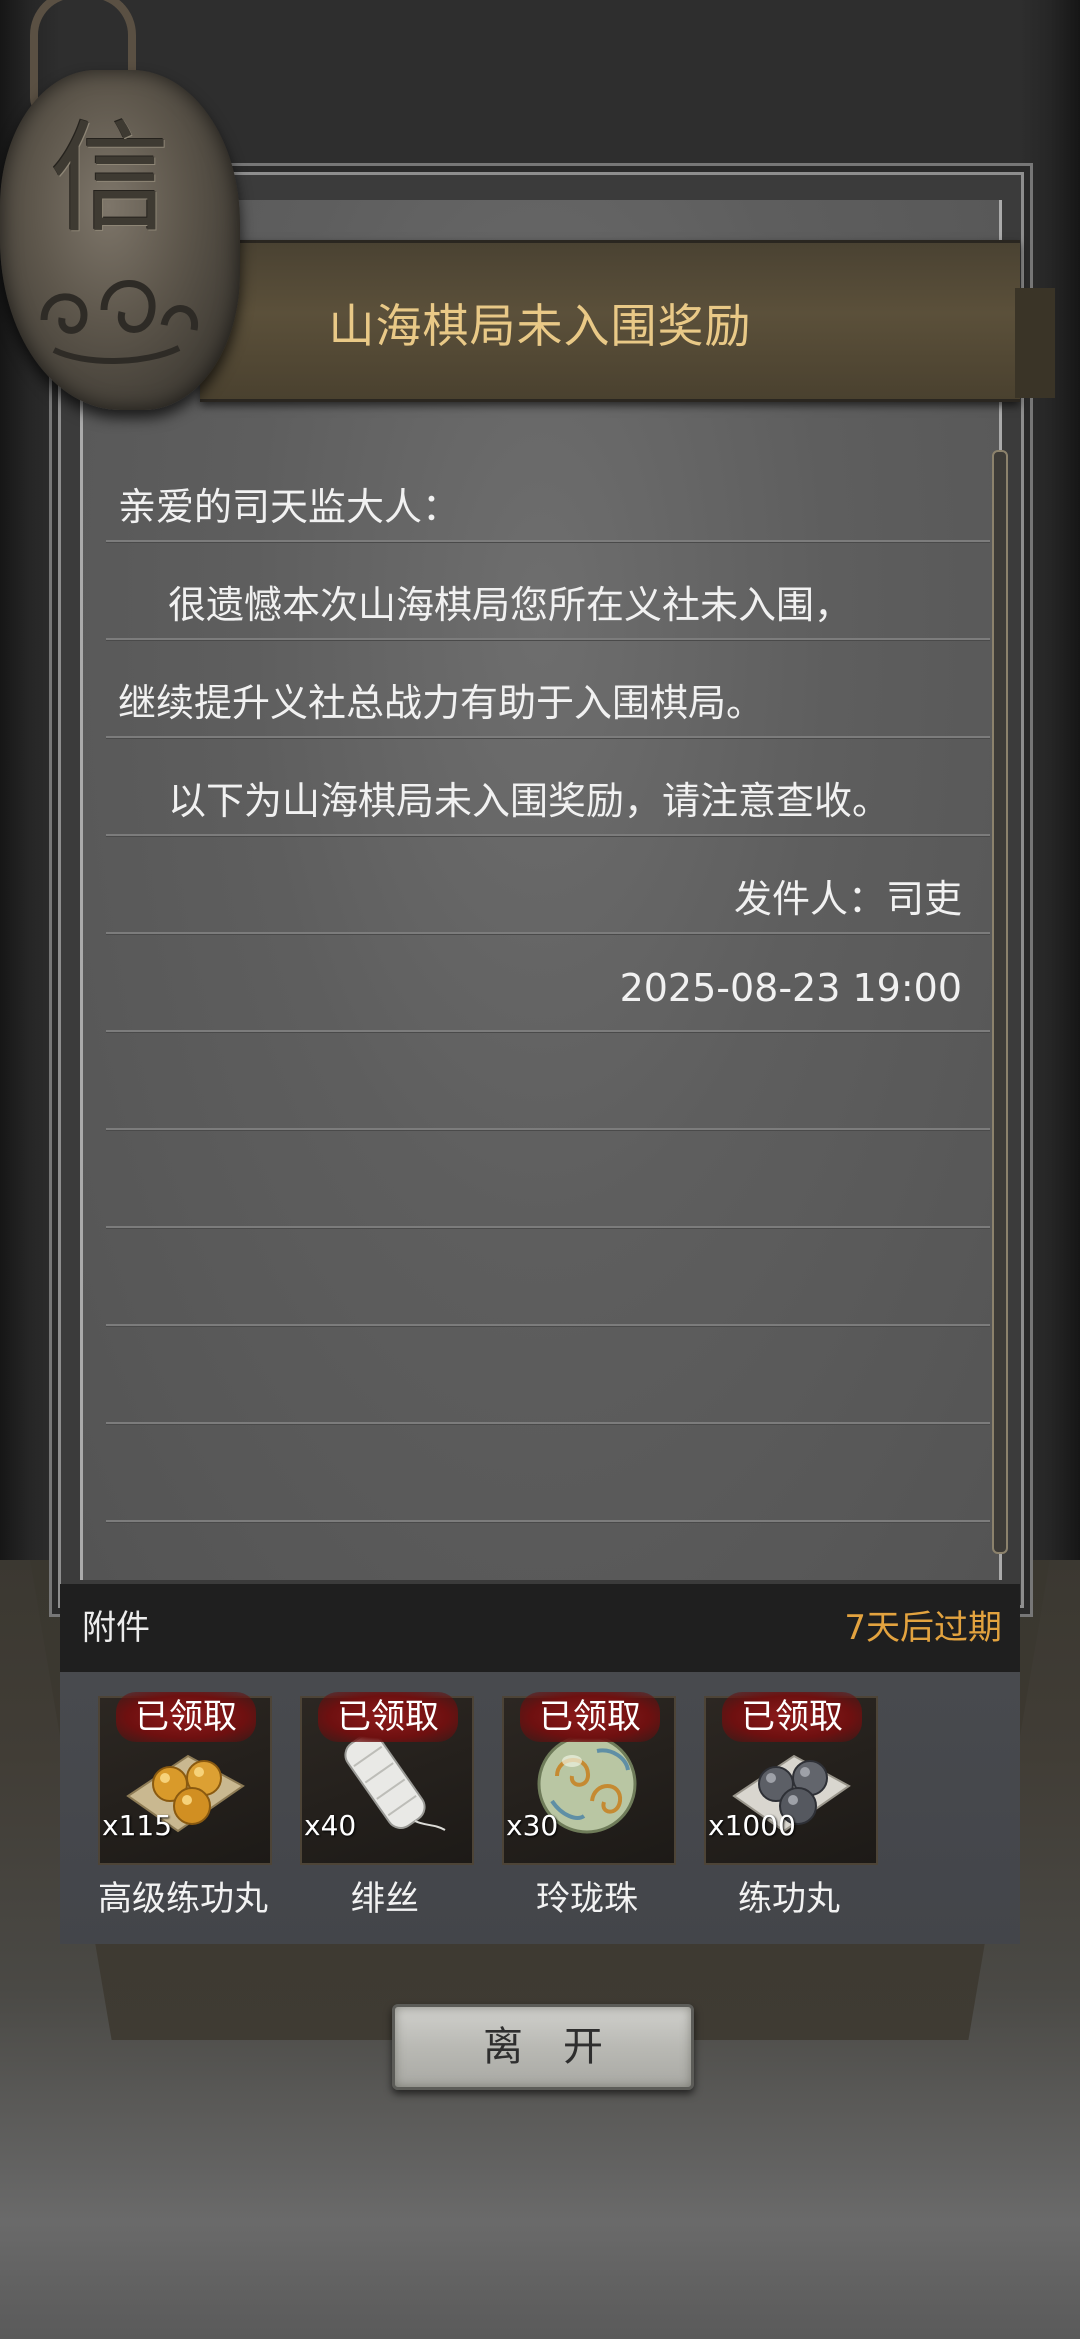  What do you see at coordinates (119, 322) in the screenshot?
I see `cloud-swirl-icon` at bounding box center [119, 322].